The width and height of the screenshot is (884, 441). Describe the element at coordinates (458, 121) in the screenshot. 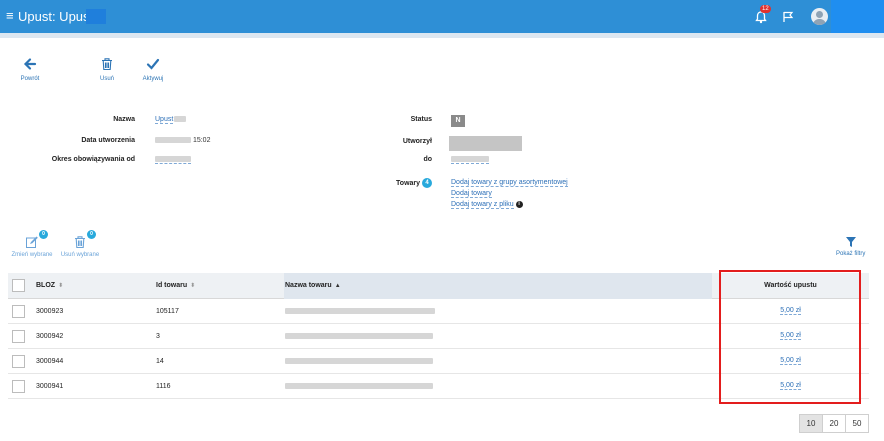

I see `status-badge: N` at that location.